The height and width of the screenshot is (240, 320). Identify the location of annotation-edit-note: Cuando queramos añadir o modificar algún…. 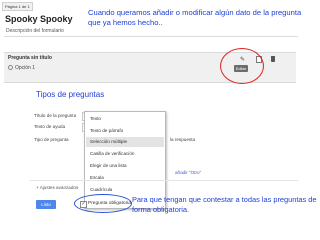
(195, 17).